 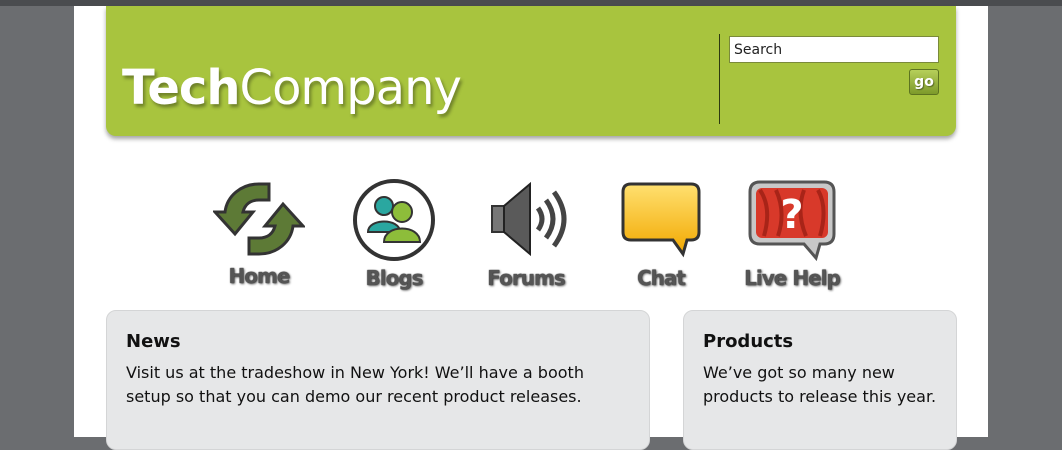 I want to click on nav-home: Home, so click(x=259, y=233).